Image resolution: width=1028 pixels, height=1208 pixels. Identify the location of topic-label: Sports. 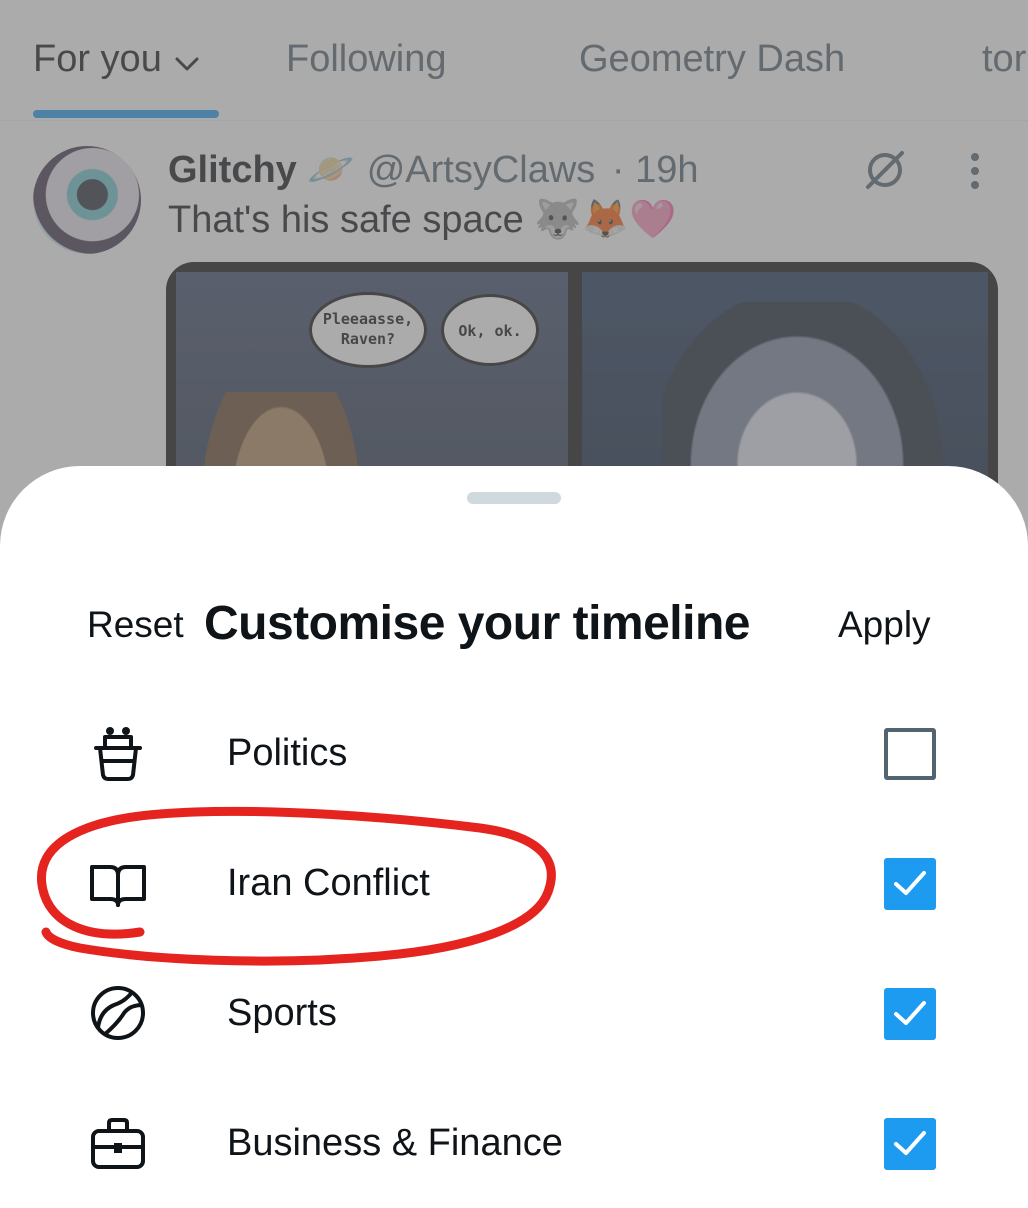
(282, 1013).